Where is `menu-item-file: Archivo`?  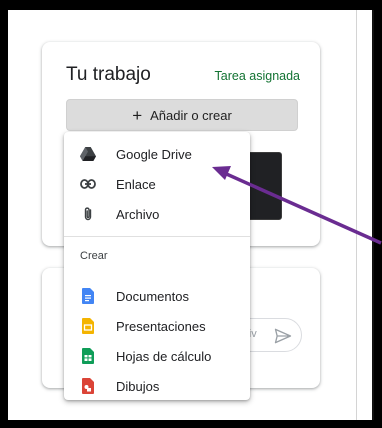
menu-item-file: Archivo is located at coordinates (157, 214).